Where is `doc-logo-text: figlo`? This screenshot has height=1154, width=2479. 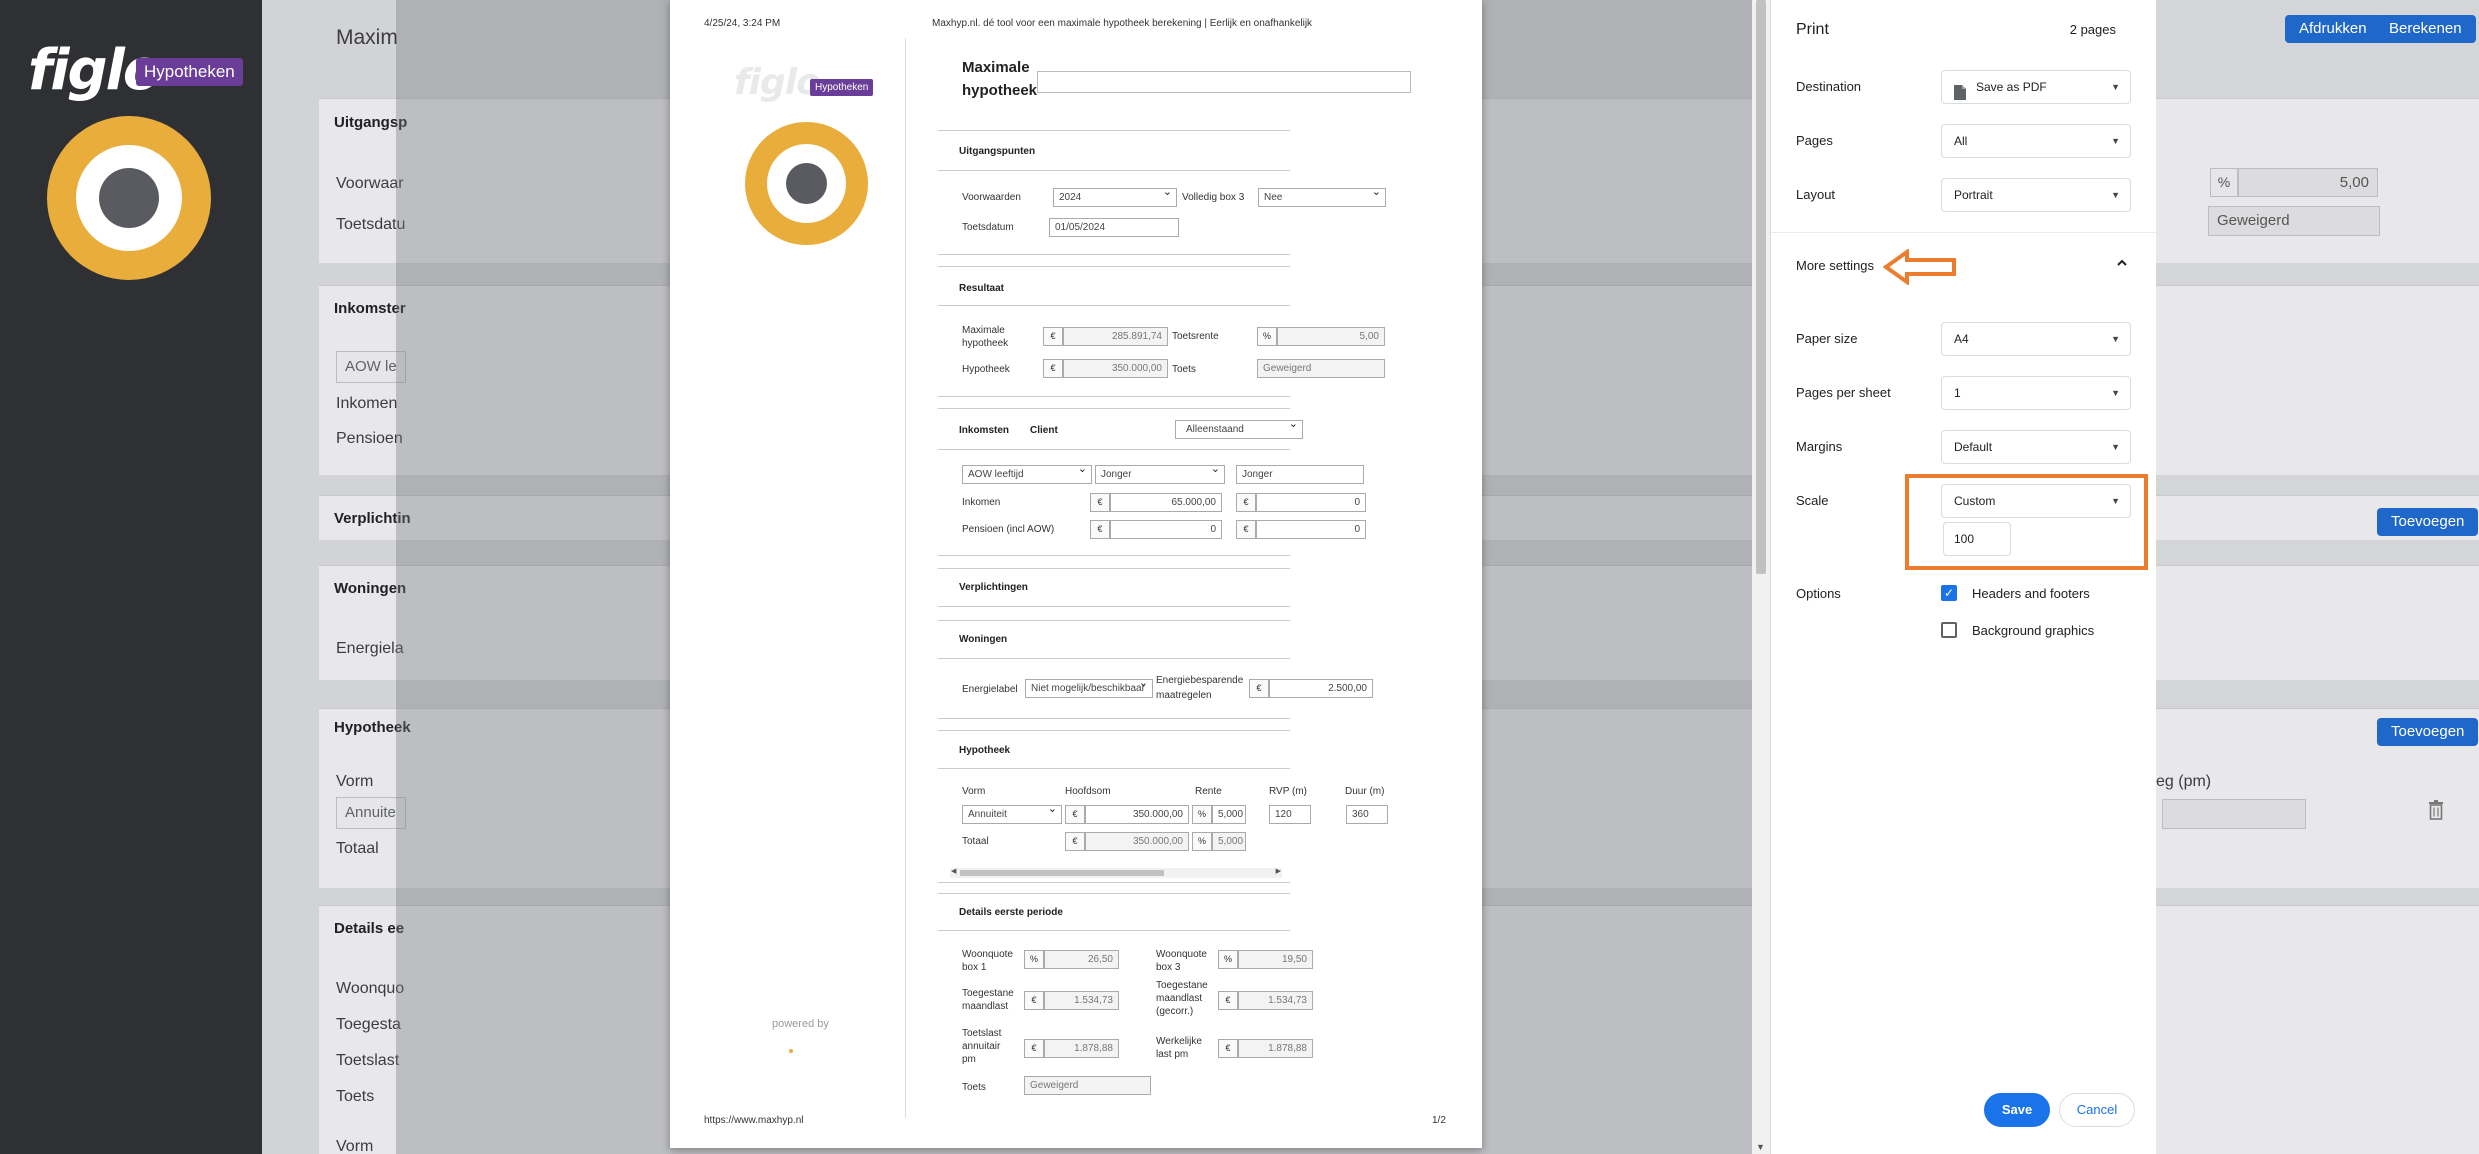
doc-logo-text: figlo is located at coordinates (777, 82).